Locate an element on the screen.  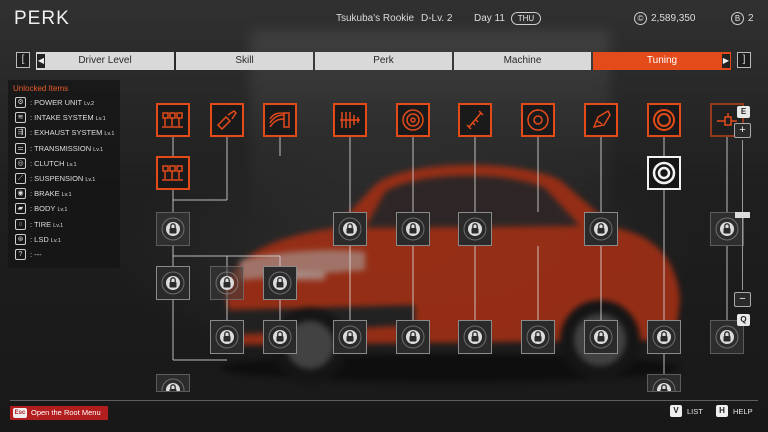
open-root-menu-button: Esc Open the Root Menu is located at coordinates (59, 413).